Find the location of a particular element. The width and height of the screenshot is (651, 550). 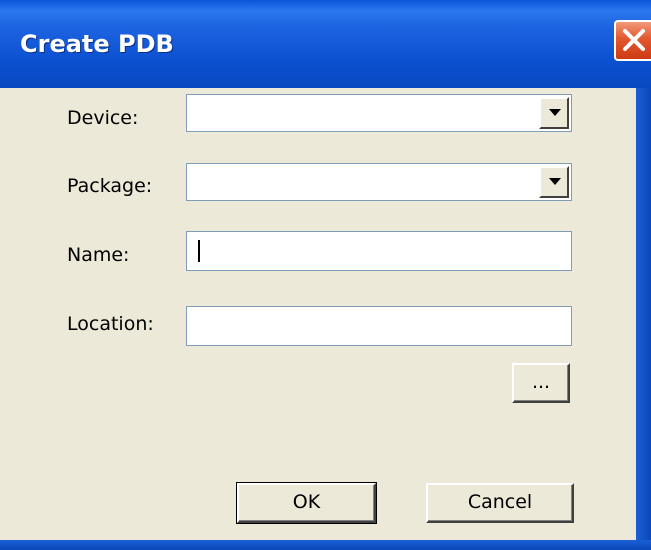

ok-button-label: OK is located at coordinates (306, 502).